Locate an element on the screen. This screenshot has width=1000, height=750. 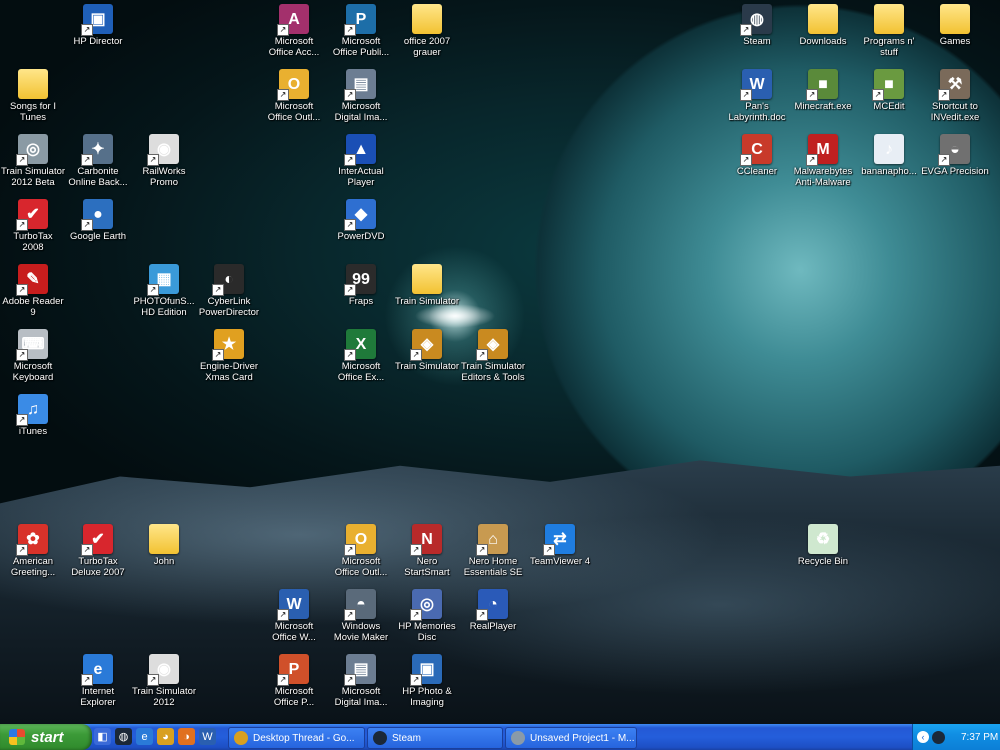
desktop-icon-label: Windows Movie Maker is located at coordinates (361, 632).